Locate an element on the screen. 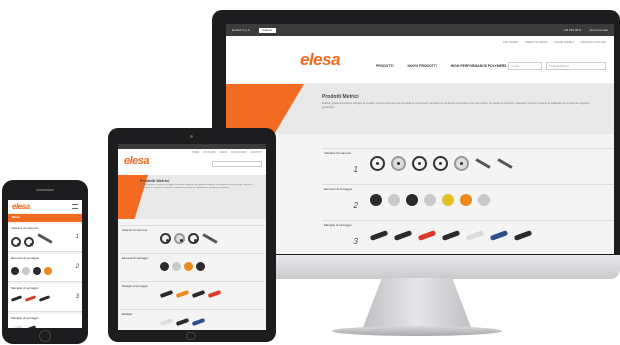  category-number: 1 is located at coordinates (77, 237).